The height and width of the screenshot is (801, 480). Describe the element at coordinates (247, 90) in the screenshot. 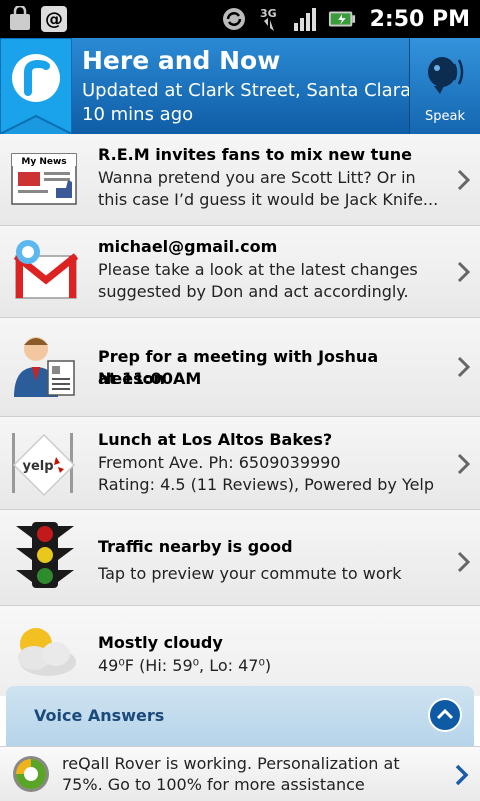

I see `location-text: Updated at Clark Street, Santa Clara` at that location.